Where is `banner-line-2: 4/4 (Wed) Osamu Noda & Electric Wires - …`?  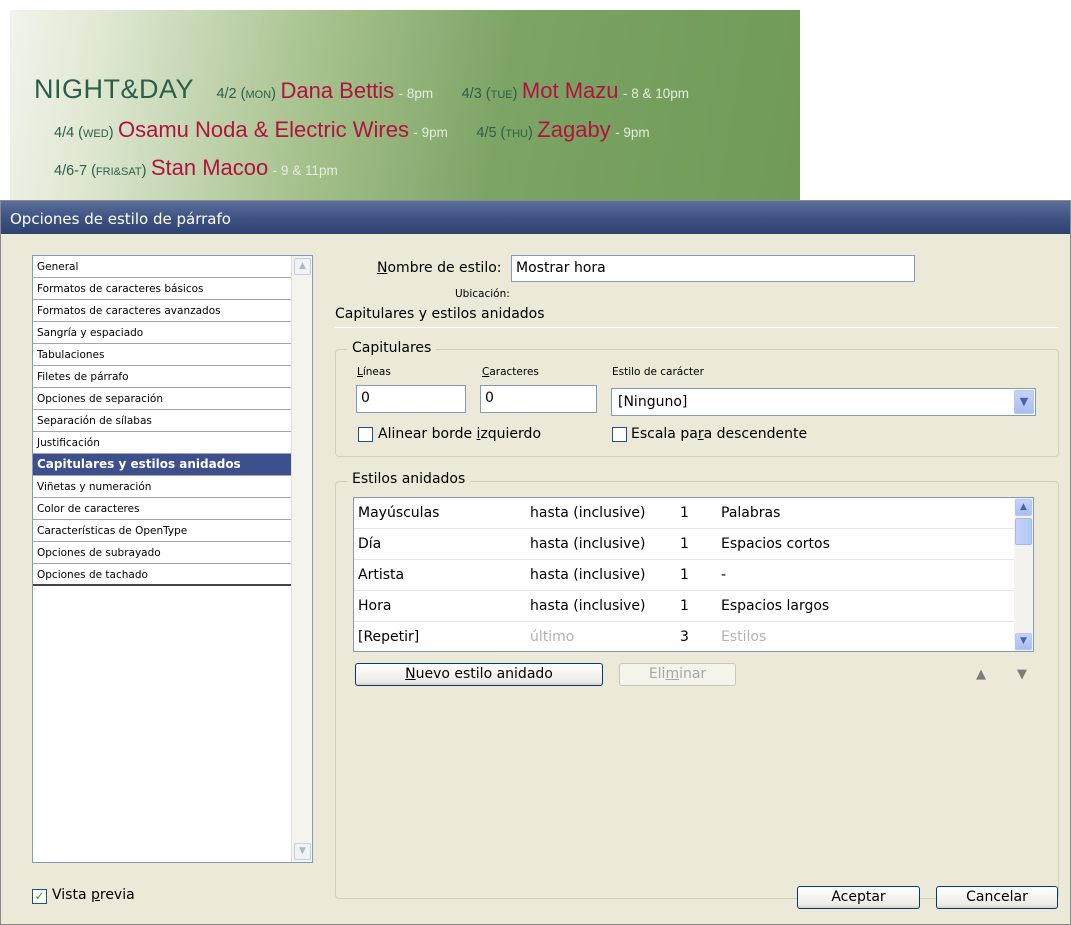 banner-line-2: 4/4 (Wed) Osamu Noda & Electric Wires - … is located at coordinates (364, 130).